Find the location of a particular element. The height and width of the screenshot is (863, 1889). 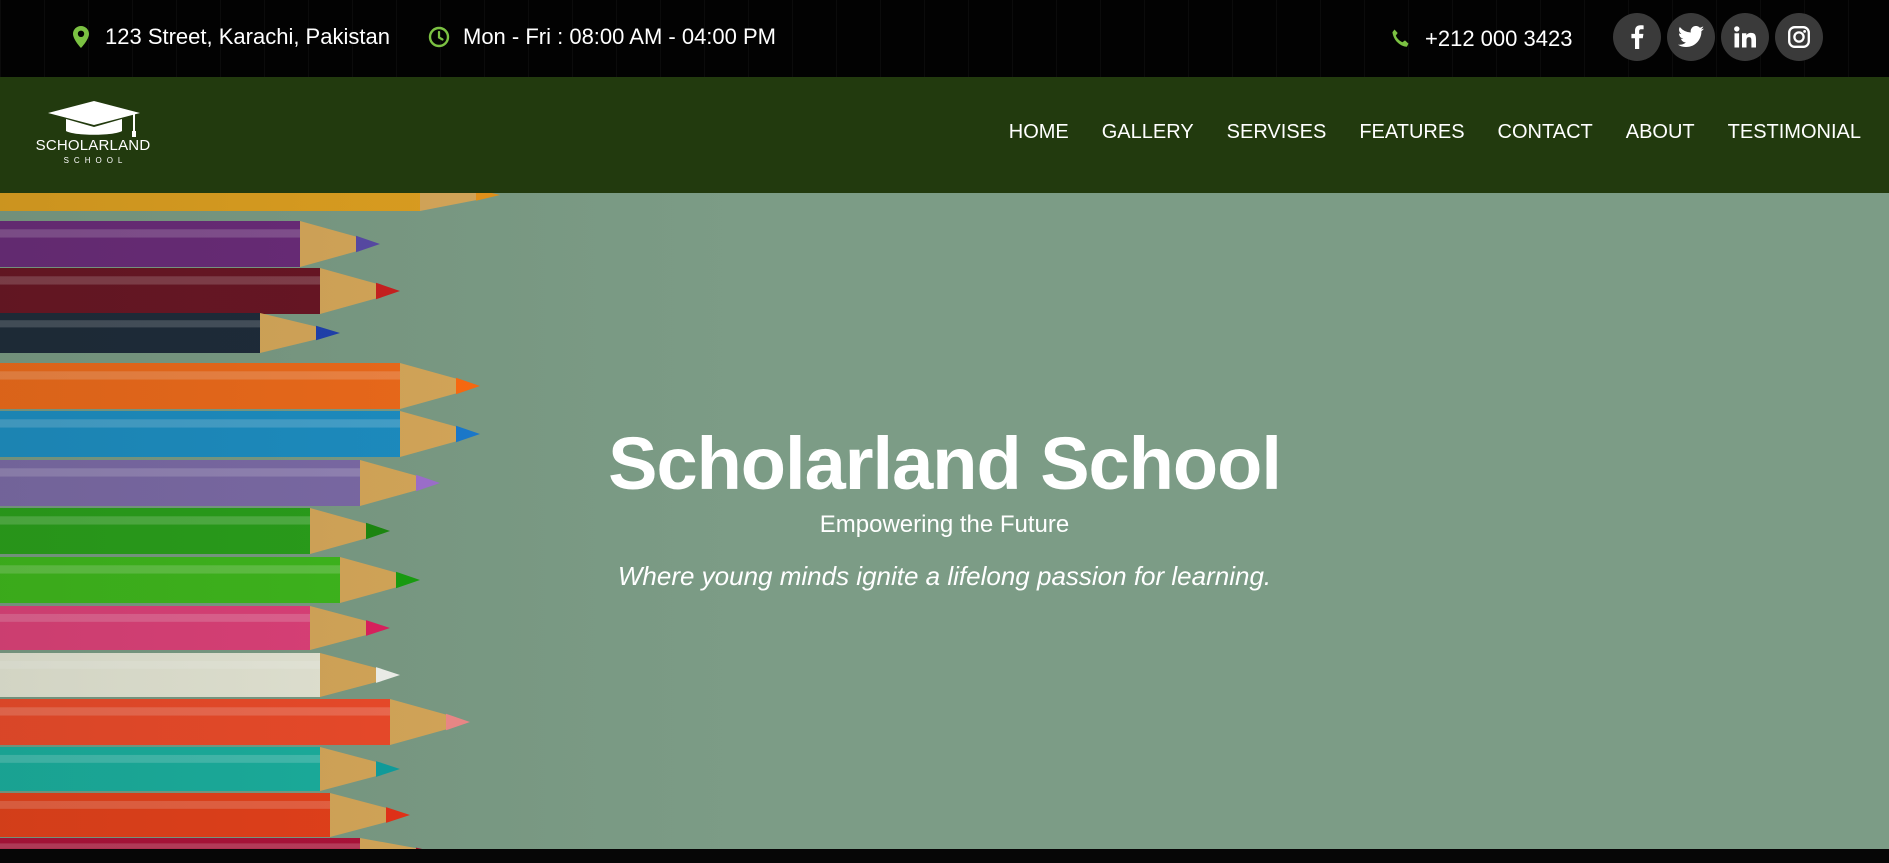

nav-link-features: FEATURES is located at coordinates (1411, 132).